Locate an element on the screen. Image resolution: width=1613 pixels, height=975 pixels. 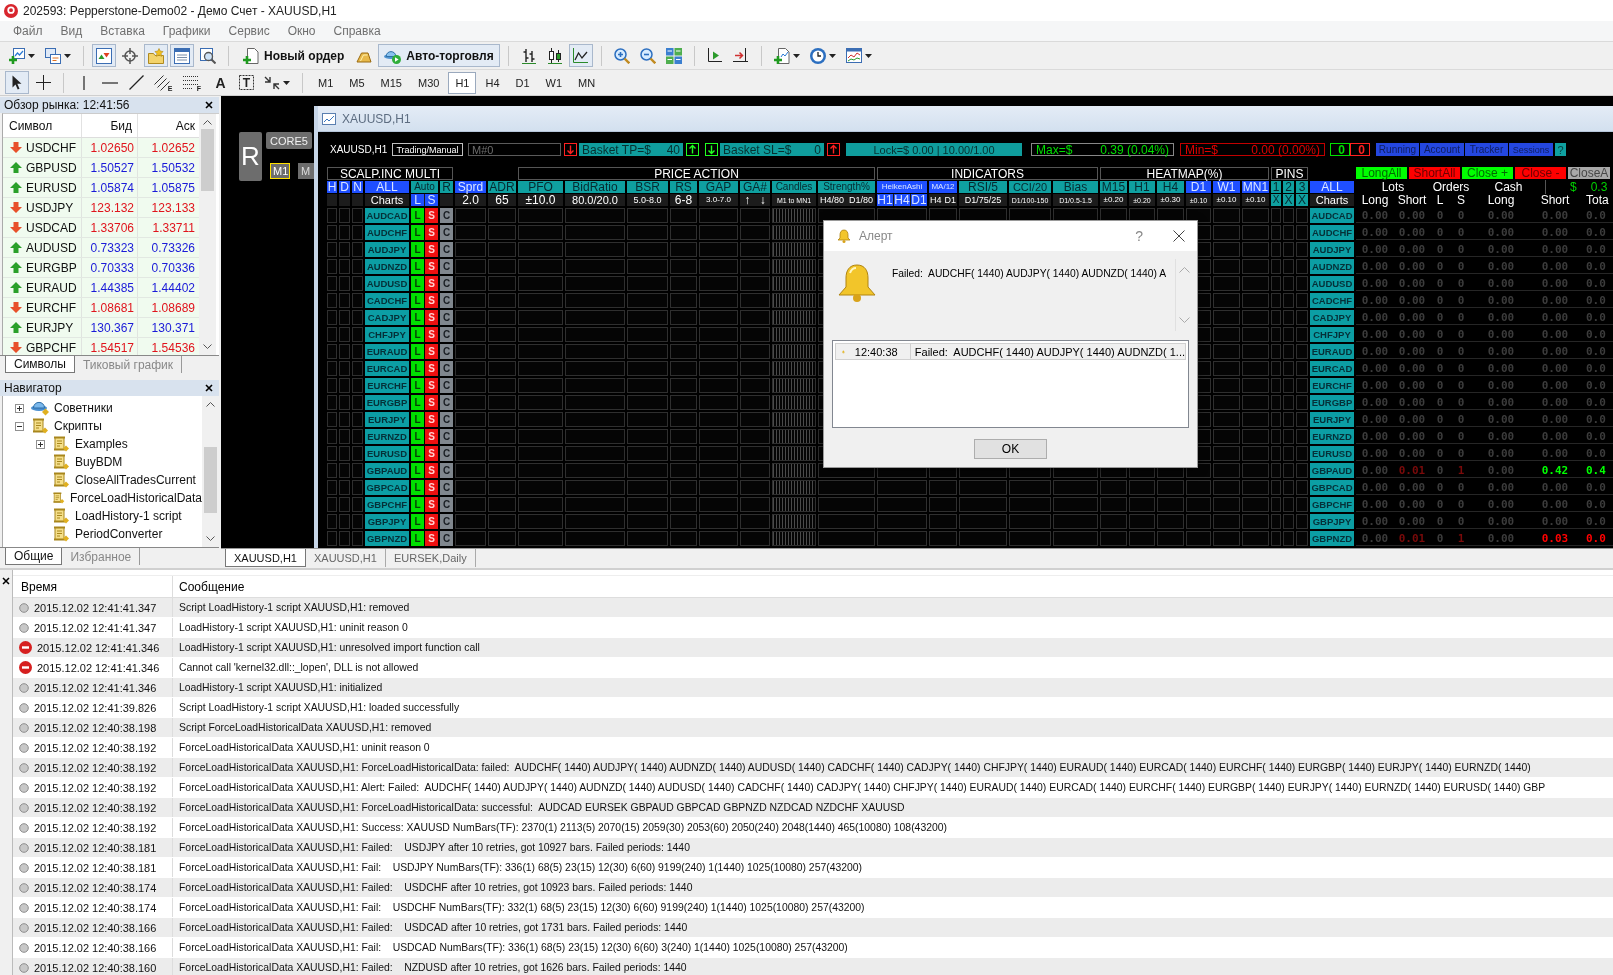
panel-tab: Избранное is located at coordinates (101, 556).